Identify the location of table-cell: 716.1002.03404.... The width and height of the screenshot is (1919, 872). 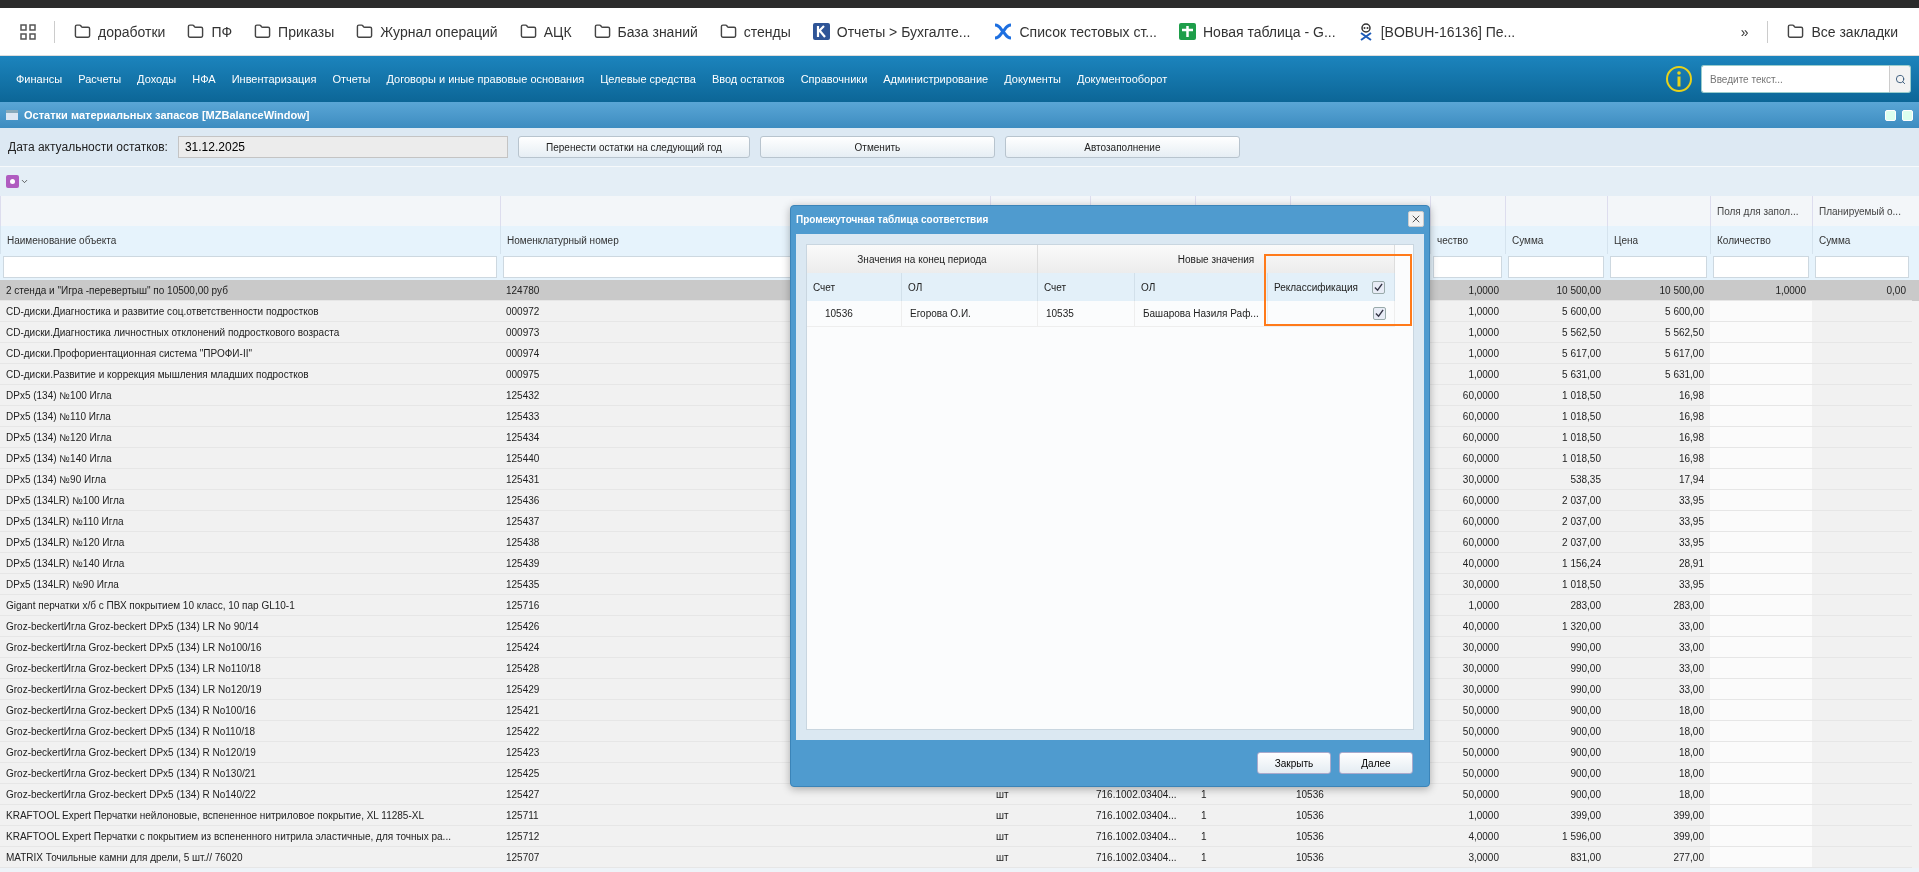
(1142, 857).